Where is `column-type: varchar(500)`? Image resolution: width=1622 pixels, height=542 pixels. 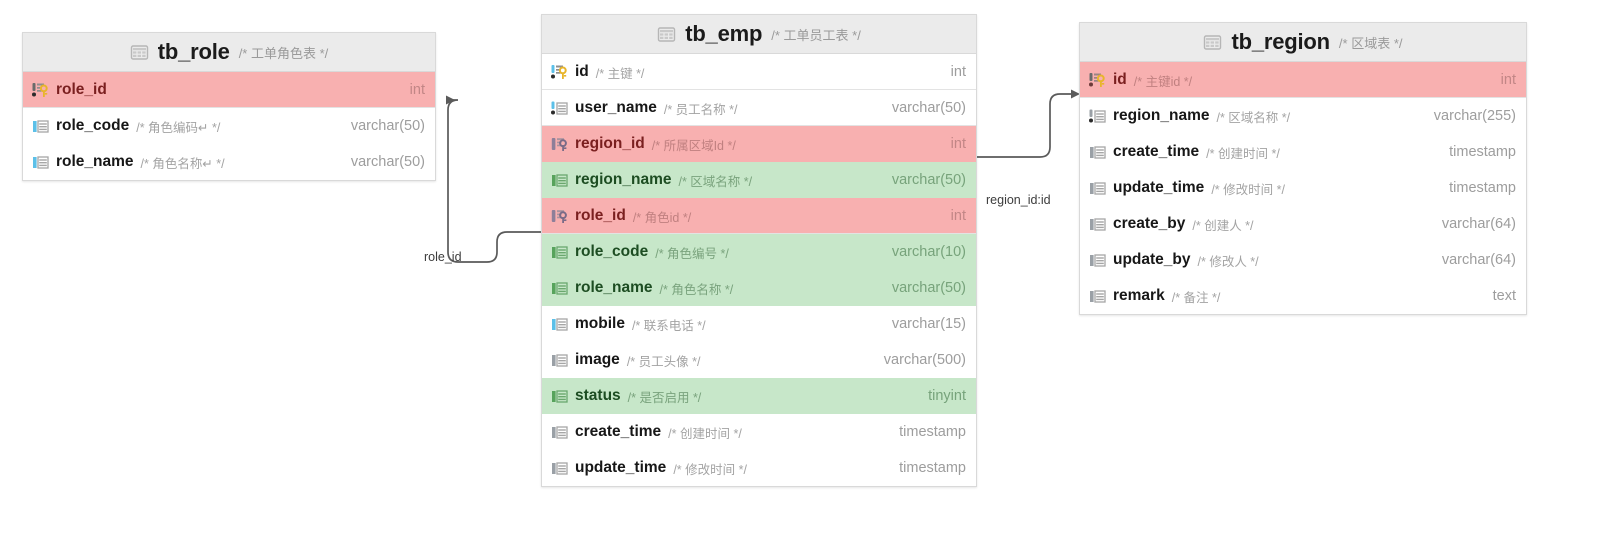 column-type: varchar(500) is located at coordinates (924, 360).